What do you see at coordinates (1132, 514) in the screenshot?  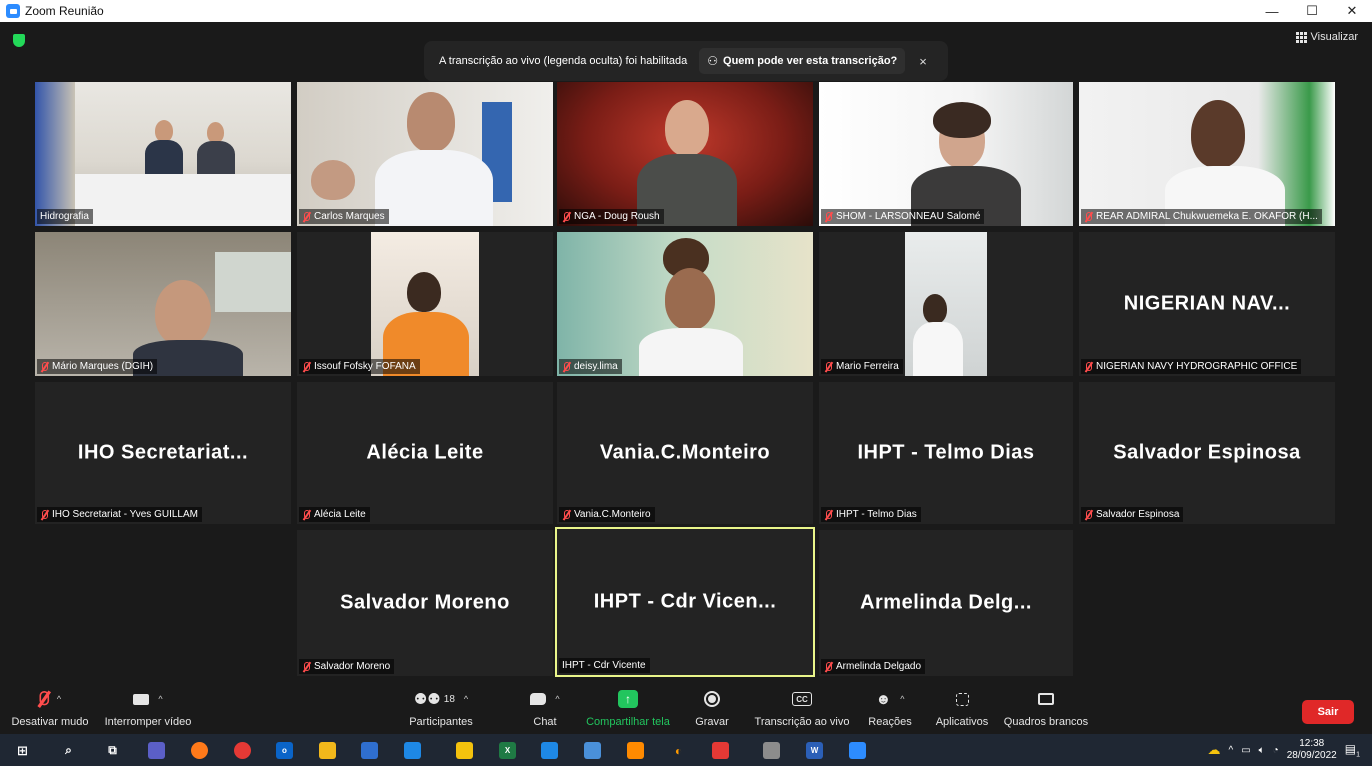 I see `participant-name-label: Salvador Espinosa` at bounding box center [1132, 514].